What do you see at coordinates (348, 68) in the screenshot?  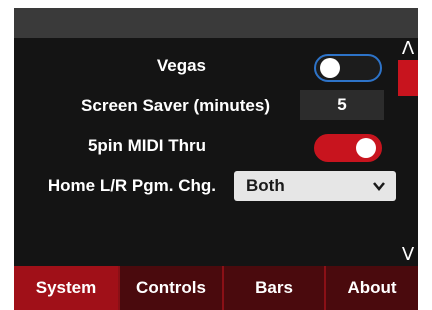 I see `vegas-toggle` at bounding box center [348, 68].